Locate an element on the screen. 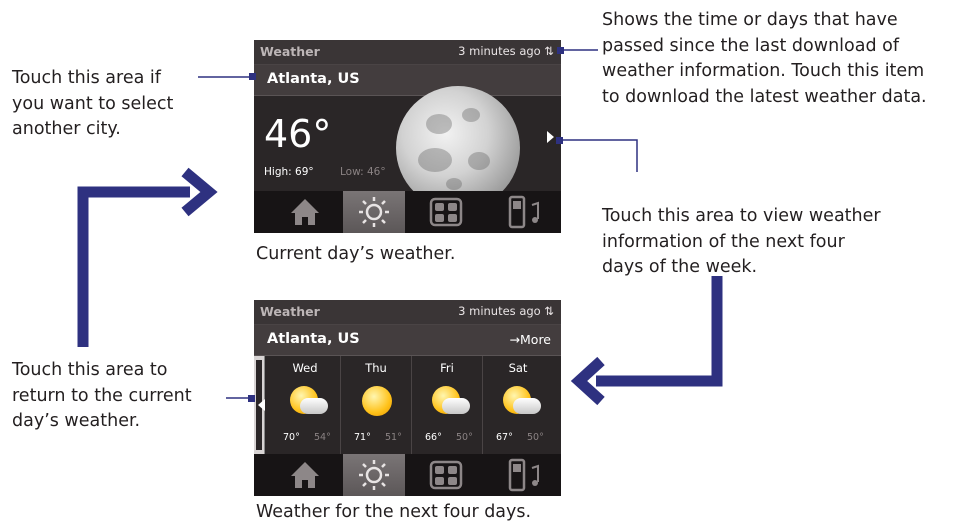  next-days-callout-dot is located at coordinates (559, 140).